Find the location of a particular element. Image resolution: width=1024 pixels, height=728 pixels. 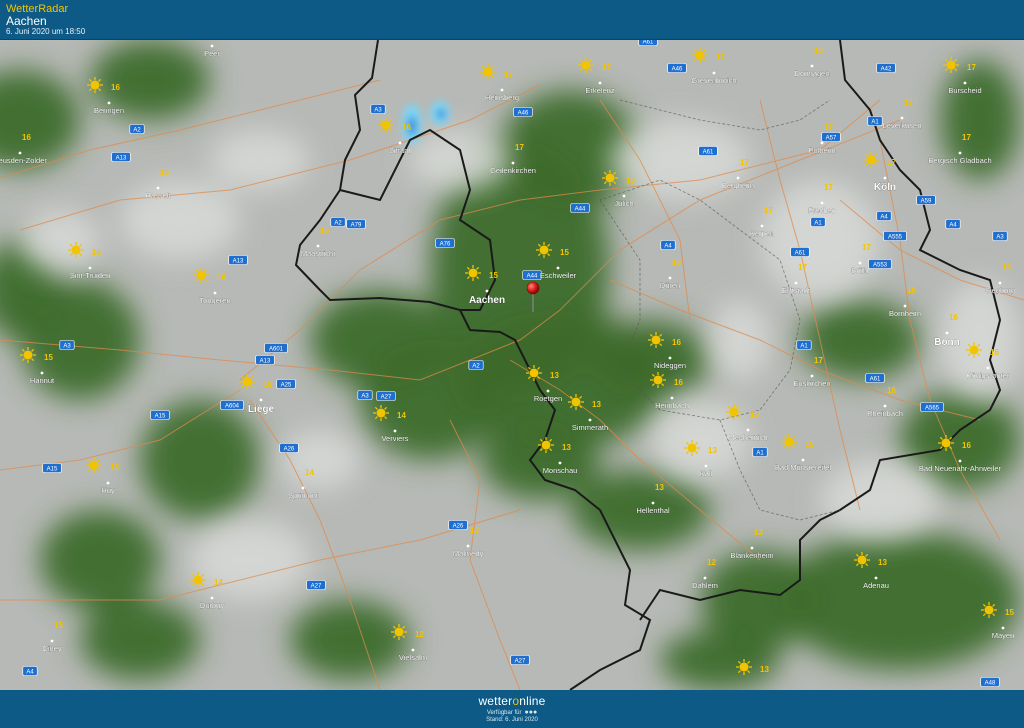

place-name: Dahlem is located at coordinates (705, 585).